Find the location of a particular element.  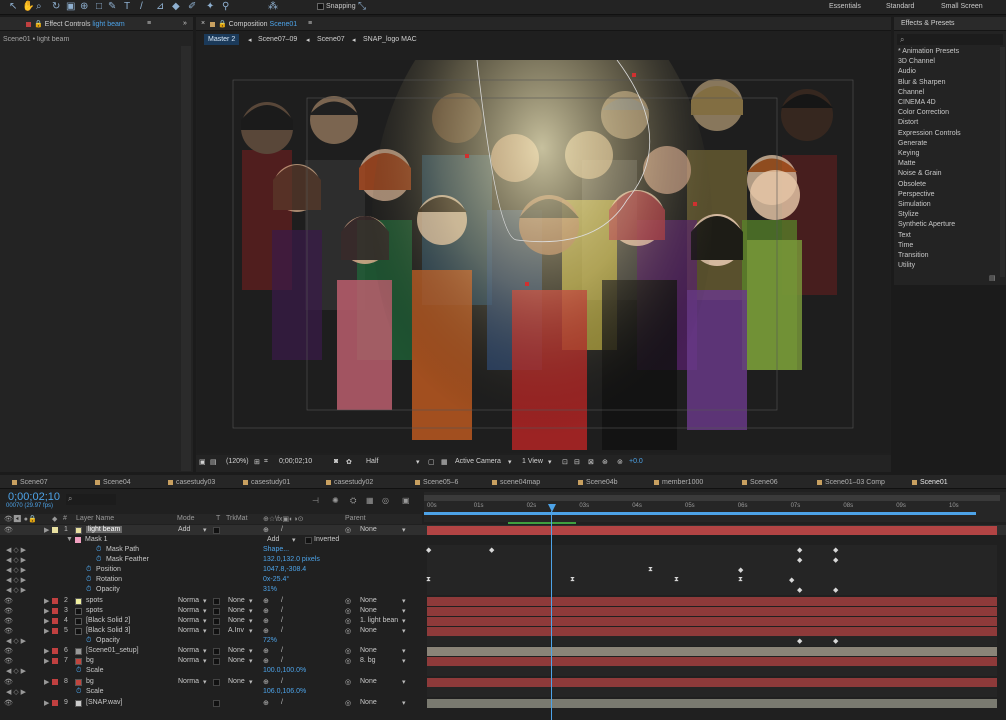

selection-tool-icon: ↖ is located at coordinates (13, 7).